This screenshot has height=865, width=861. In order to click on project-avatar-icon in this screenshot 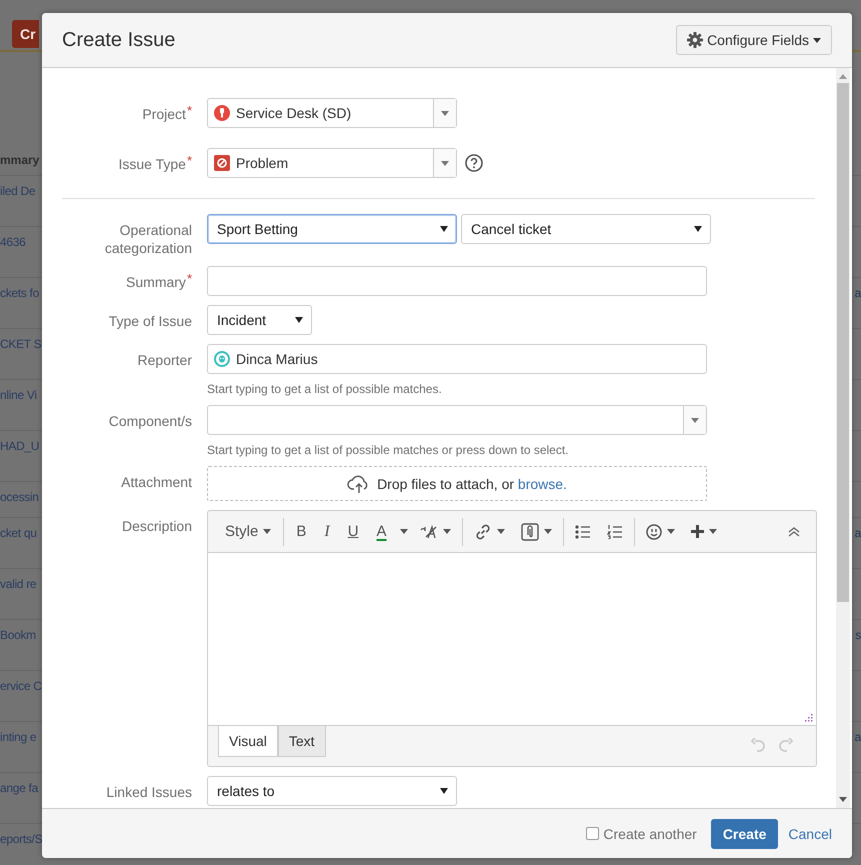, I will do `click(222, 113)`.